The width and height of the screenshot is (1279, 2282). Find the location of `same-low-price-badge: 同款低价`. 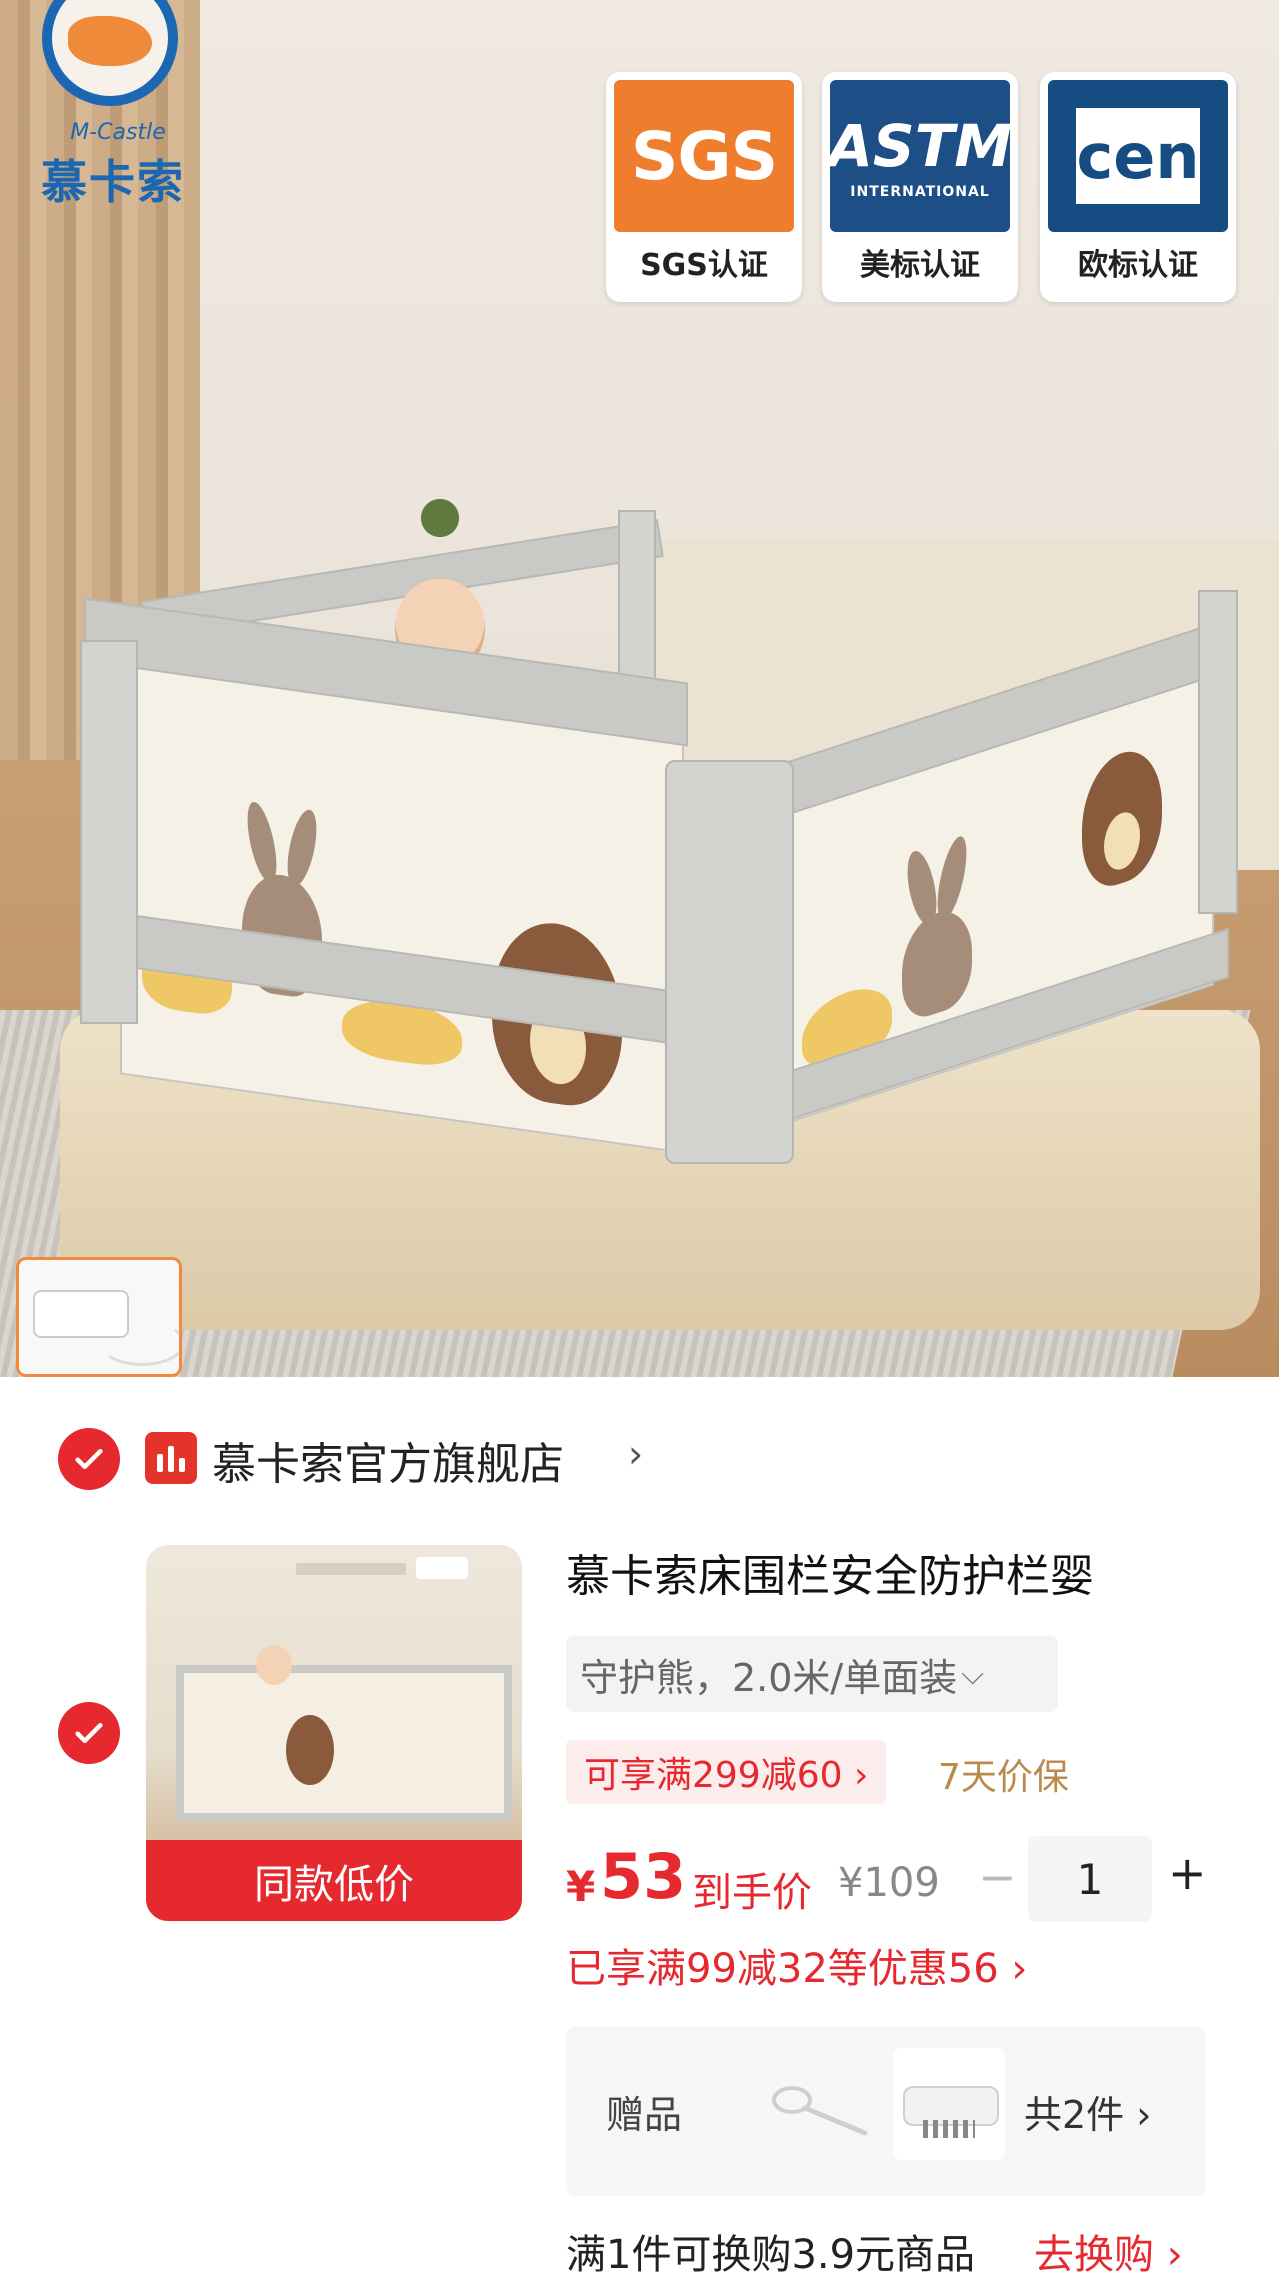

same-low-price-badge: 同款低价 is located at coordinates (334, 1880).